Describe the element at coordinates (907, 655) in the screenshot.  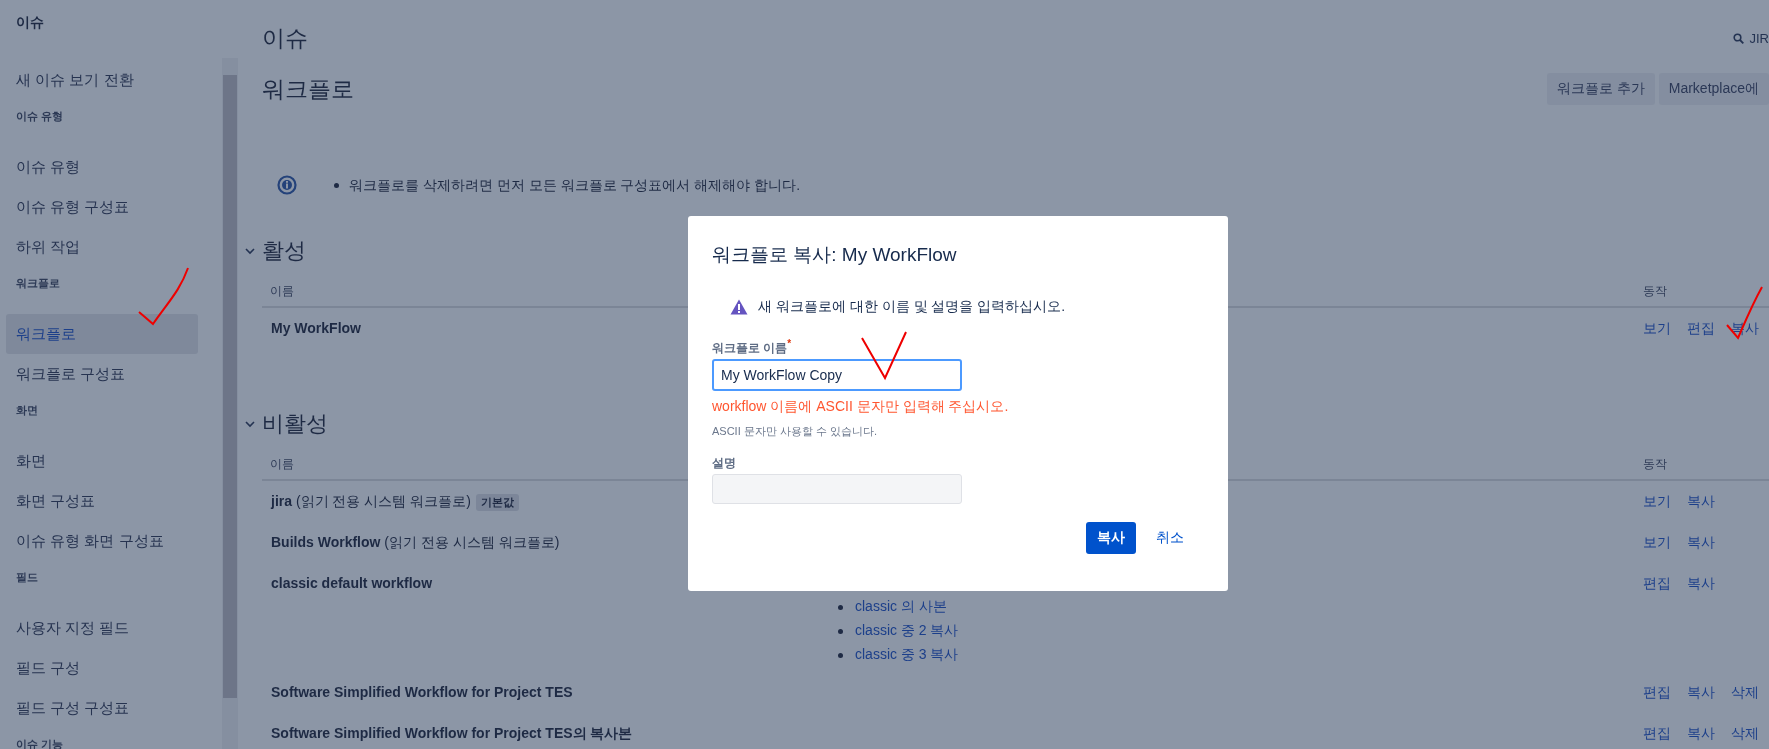
I see `scheme-link: classic 중 3 복사` at that location.